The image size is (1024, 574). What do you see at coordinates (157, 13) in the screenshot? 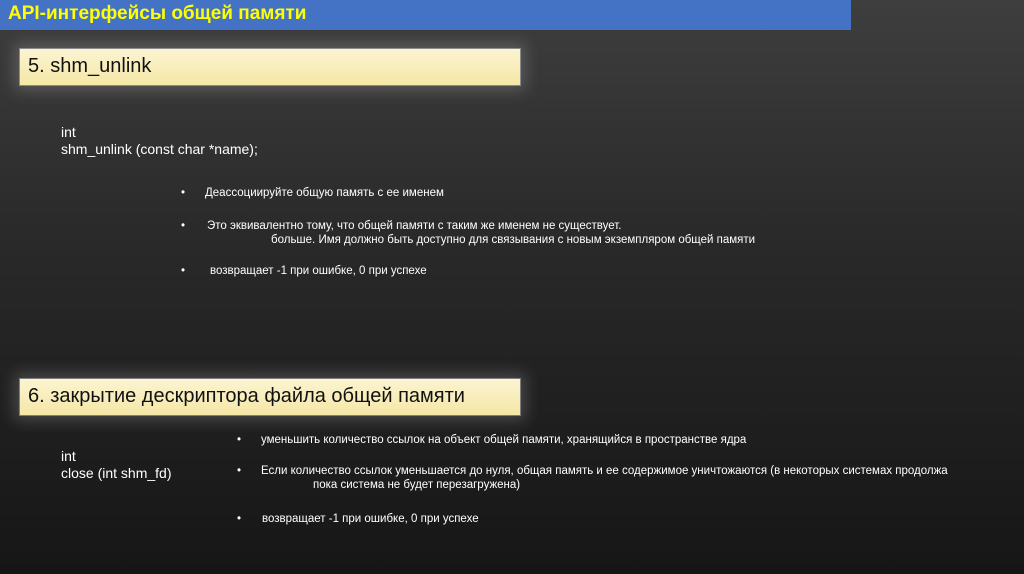
I see `slide-title: API-интерфейсы общей памяти` at bounding box center [157, 13].